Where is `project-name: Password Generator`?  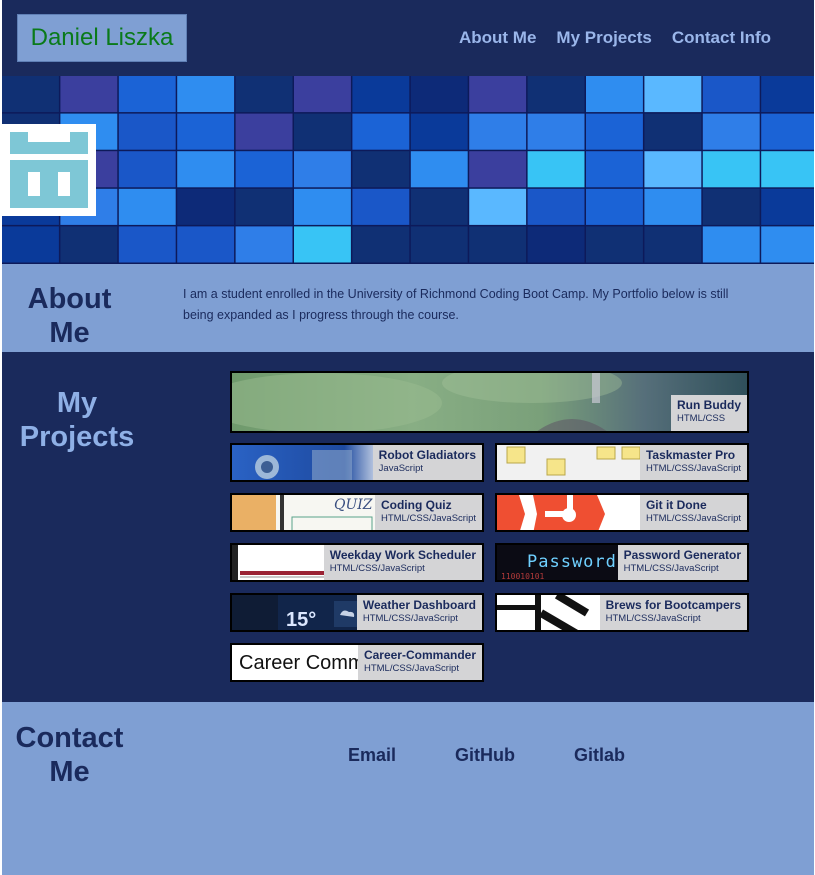
project-name: Password Generator is located at coordinates (682, 555).